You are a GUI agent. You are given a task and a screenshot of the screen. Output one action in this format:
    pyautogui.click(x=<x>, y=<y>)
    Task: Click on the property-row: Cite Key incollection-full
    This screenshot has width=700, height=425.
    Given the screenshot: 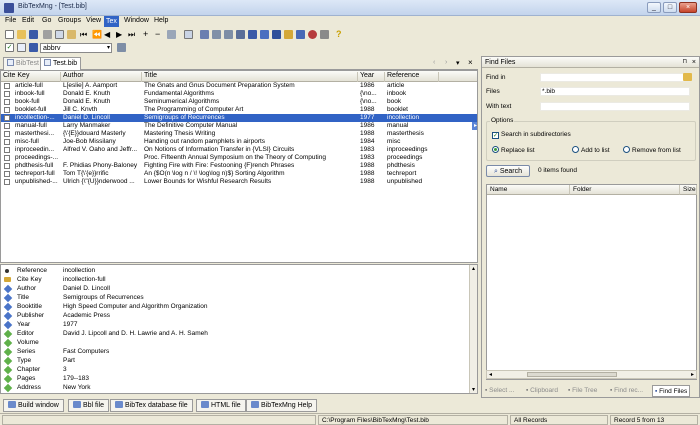 What is the action you would take?
    pyautogui.click(x=236, y=280)
    